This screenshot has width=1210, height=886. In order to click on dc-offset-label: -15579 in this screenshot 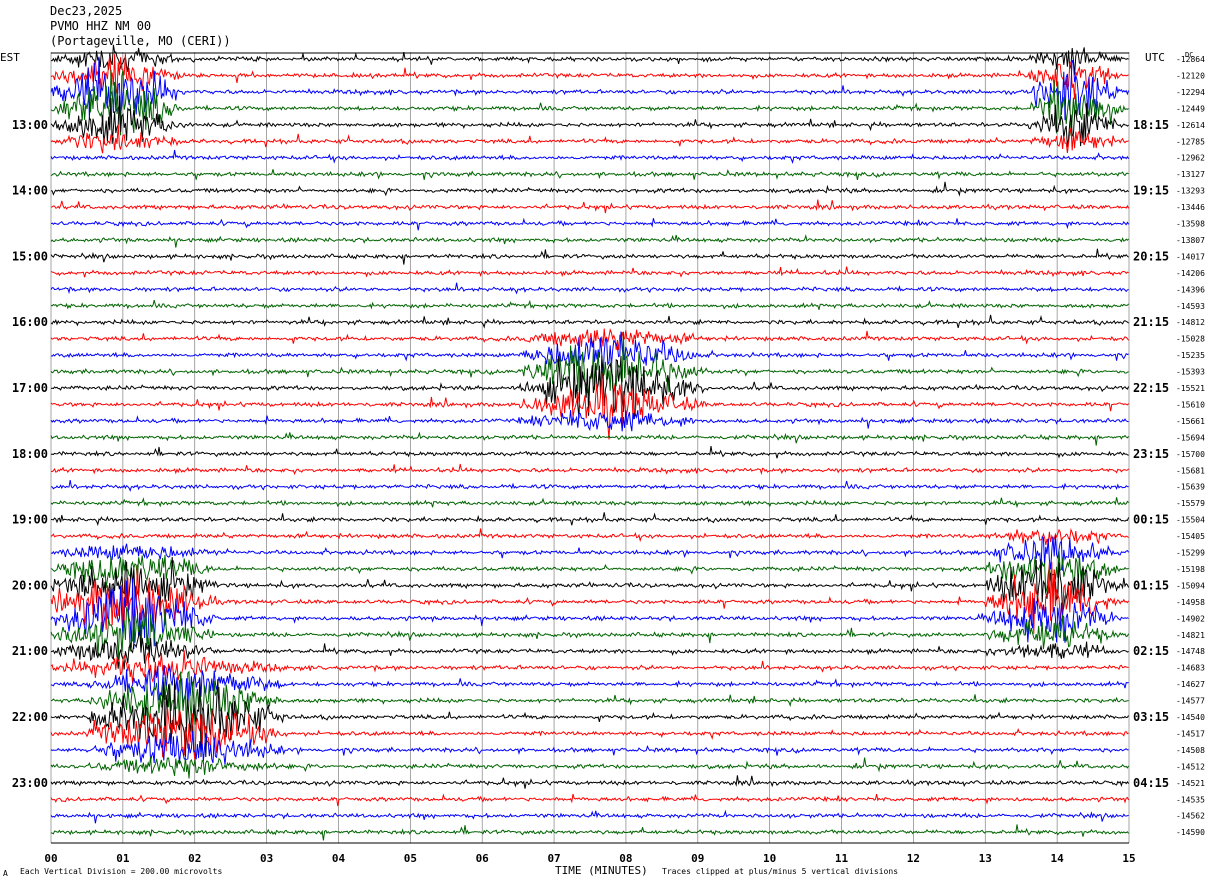, I will do `click(1190, 503)`.